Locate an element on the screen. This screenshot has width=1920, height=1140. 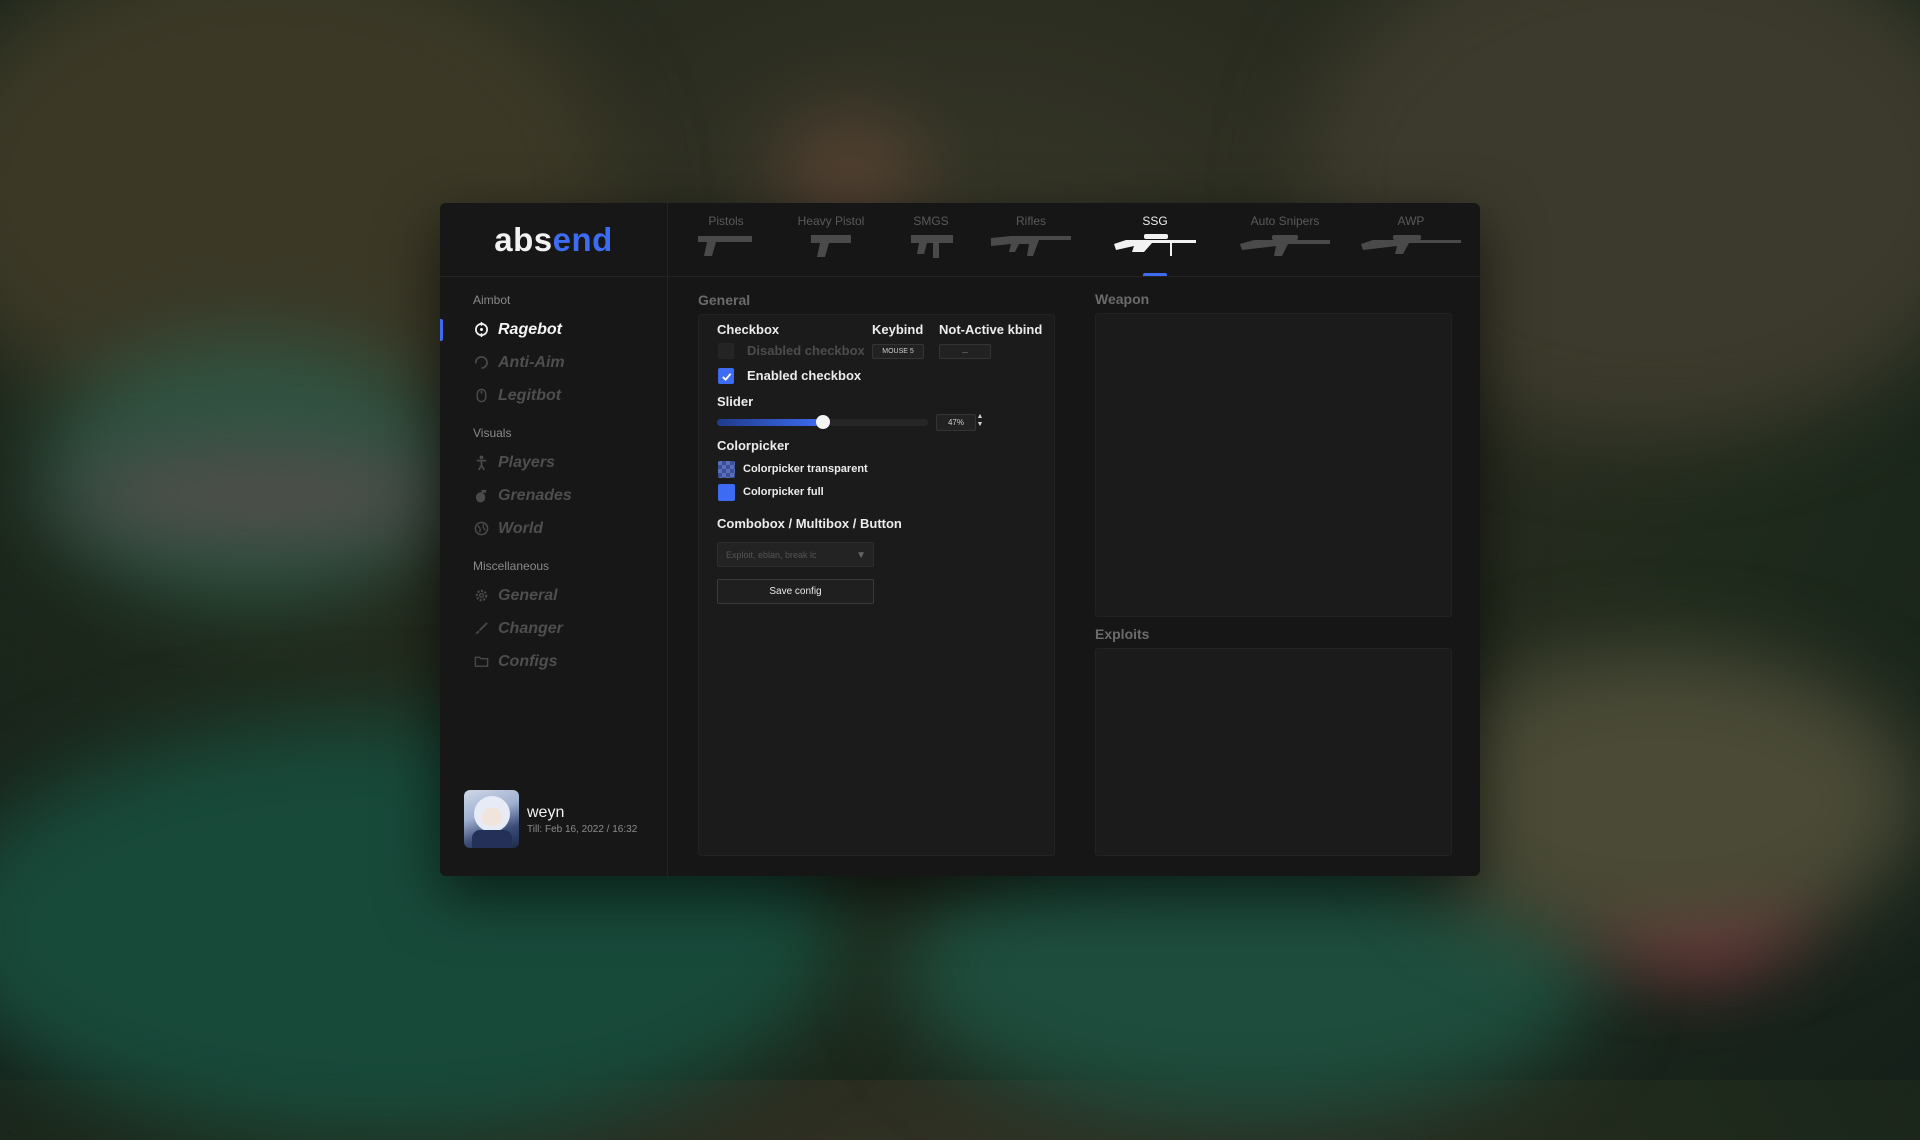
tab-label: SMGS is located at coordinates (931, 221).